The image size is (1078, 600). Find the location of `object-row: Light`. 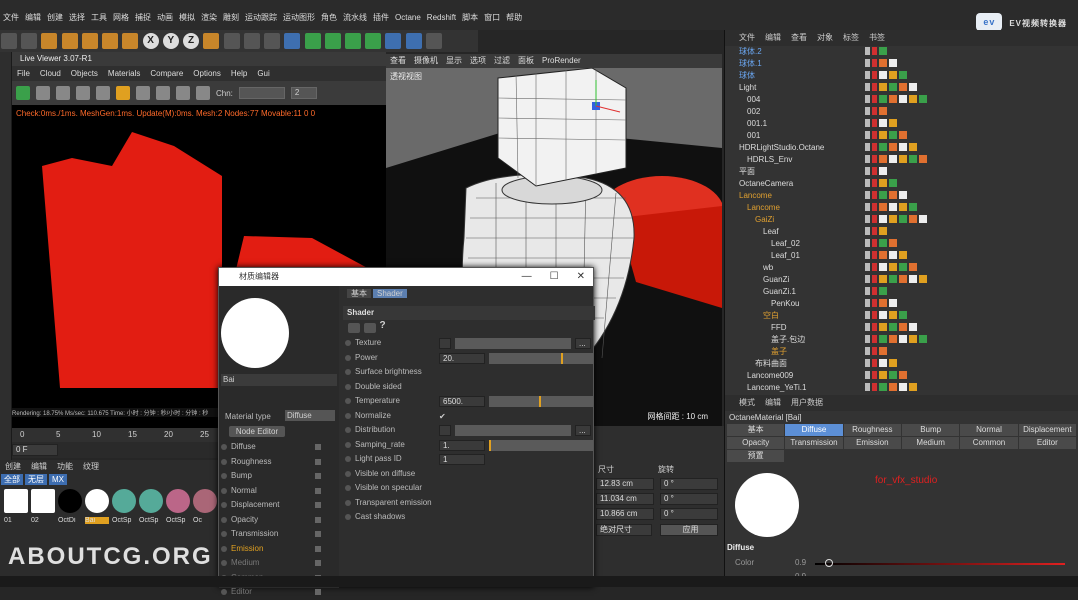

object-row: Light is located at coordinates (901, 88).